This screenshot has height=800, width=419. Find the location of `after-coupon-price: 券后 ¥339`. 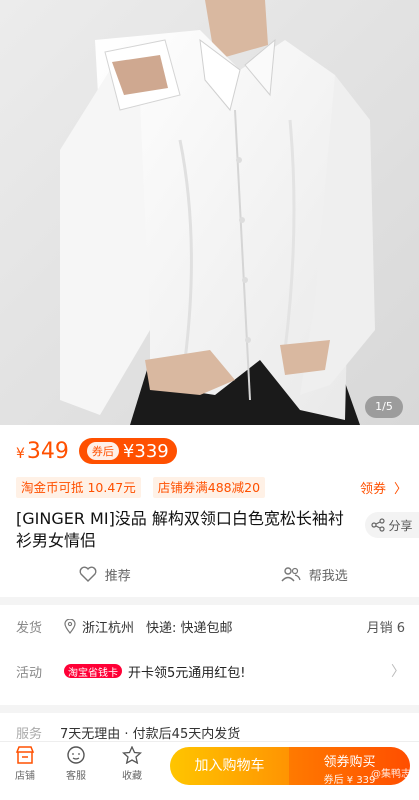

after-coupon-price: 券后 ¥339 is located at coordinates (127, 451).